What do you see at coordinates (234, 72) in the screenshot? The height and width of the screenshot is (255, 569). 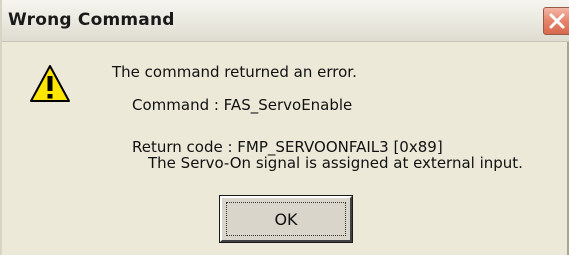 I see `error-message: The command returned an error.` at bounding box center [234, 72].